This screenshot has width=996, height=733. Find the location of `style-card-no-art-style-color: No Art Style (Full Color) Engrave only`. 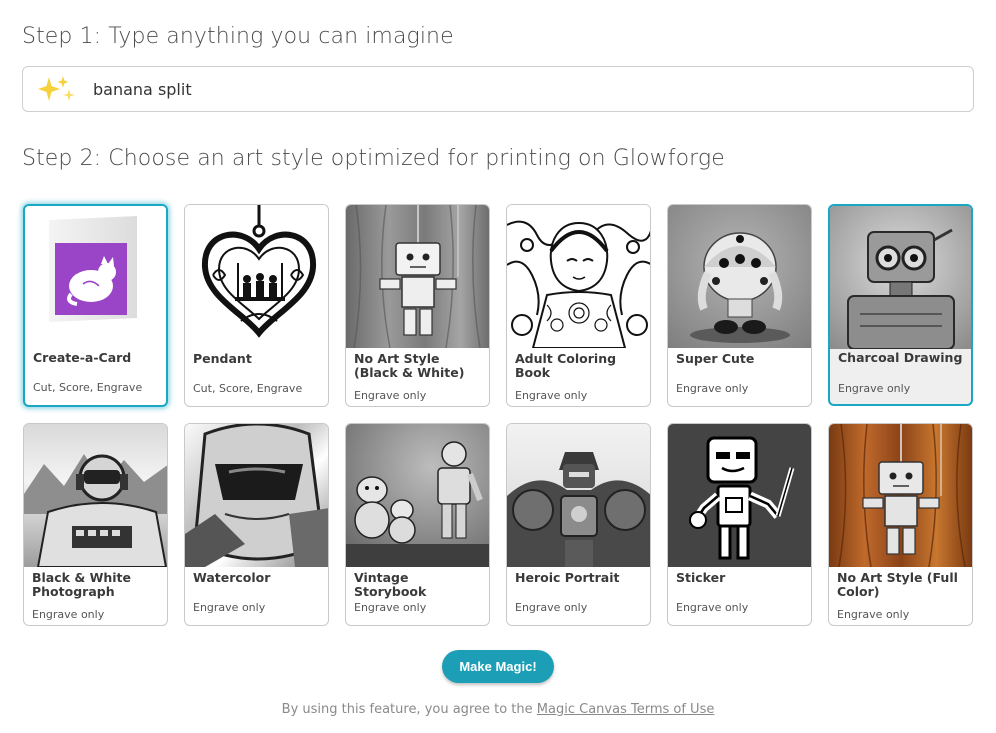

style-card-no-art-style-color: No Art Style (Full Color) Engrave only is located at coordinates (900, 524).